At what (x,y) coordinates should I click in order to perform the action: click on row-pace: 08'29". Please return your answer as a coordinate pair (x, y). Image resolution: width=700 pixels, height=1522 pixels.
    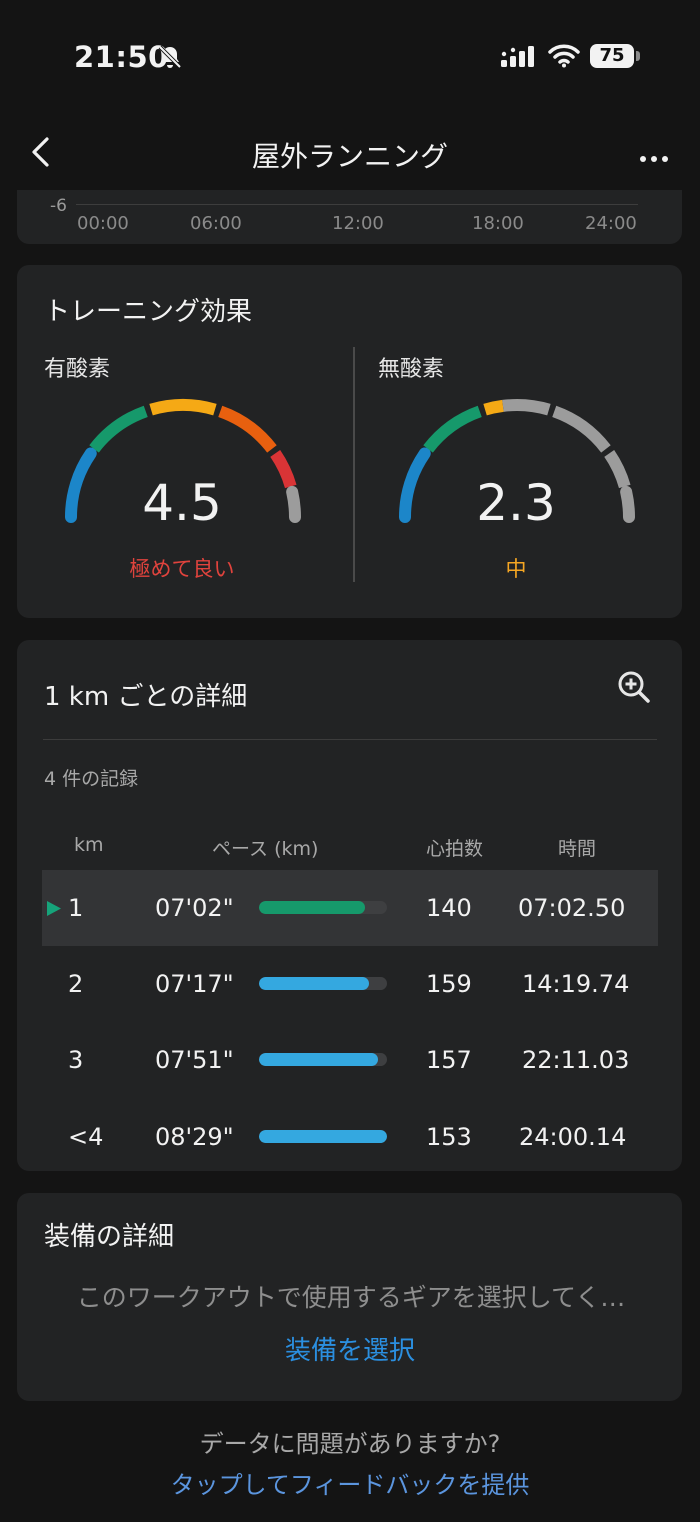
    Looking at the image, I should click on (194, 1137).